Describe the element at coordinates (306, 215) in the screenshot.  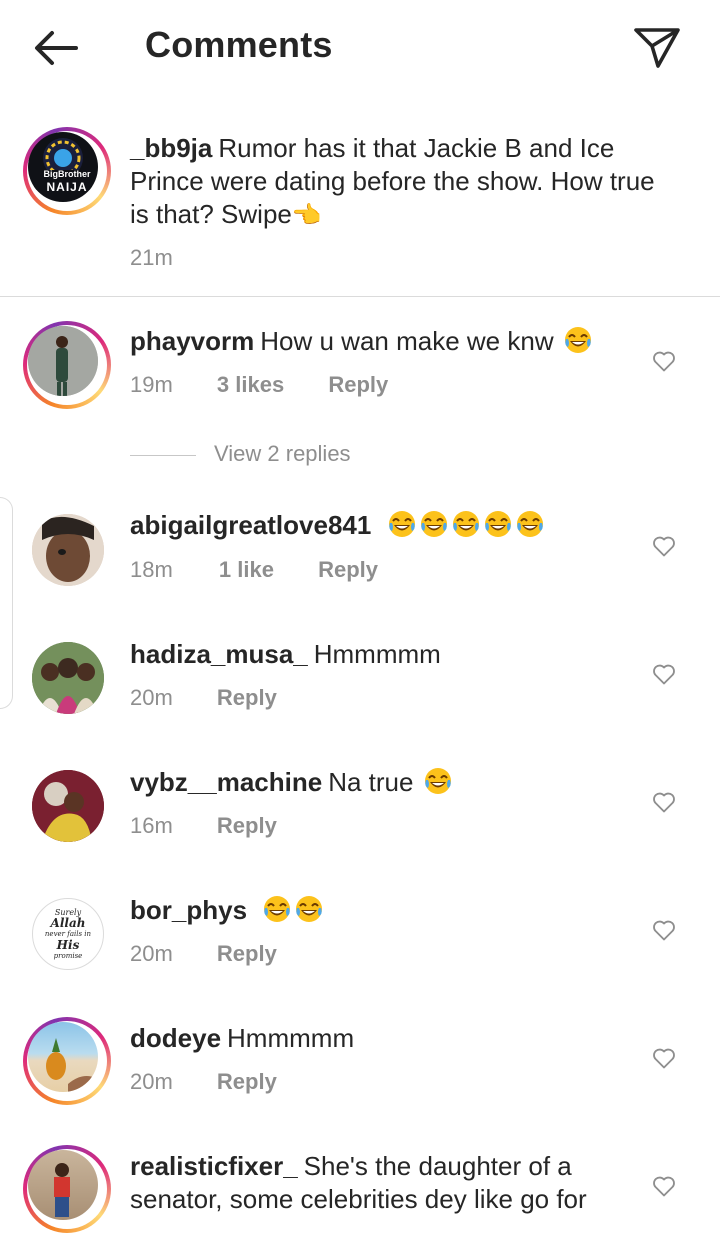
I see `pointing-hand-emoji: 👈` at that location.